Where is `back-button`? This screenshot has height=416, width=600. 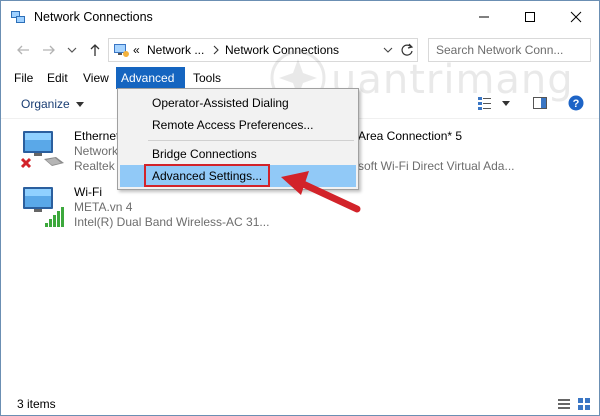
back-button is located at coordinates (23, 50).